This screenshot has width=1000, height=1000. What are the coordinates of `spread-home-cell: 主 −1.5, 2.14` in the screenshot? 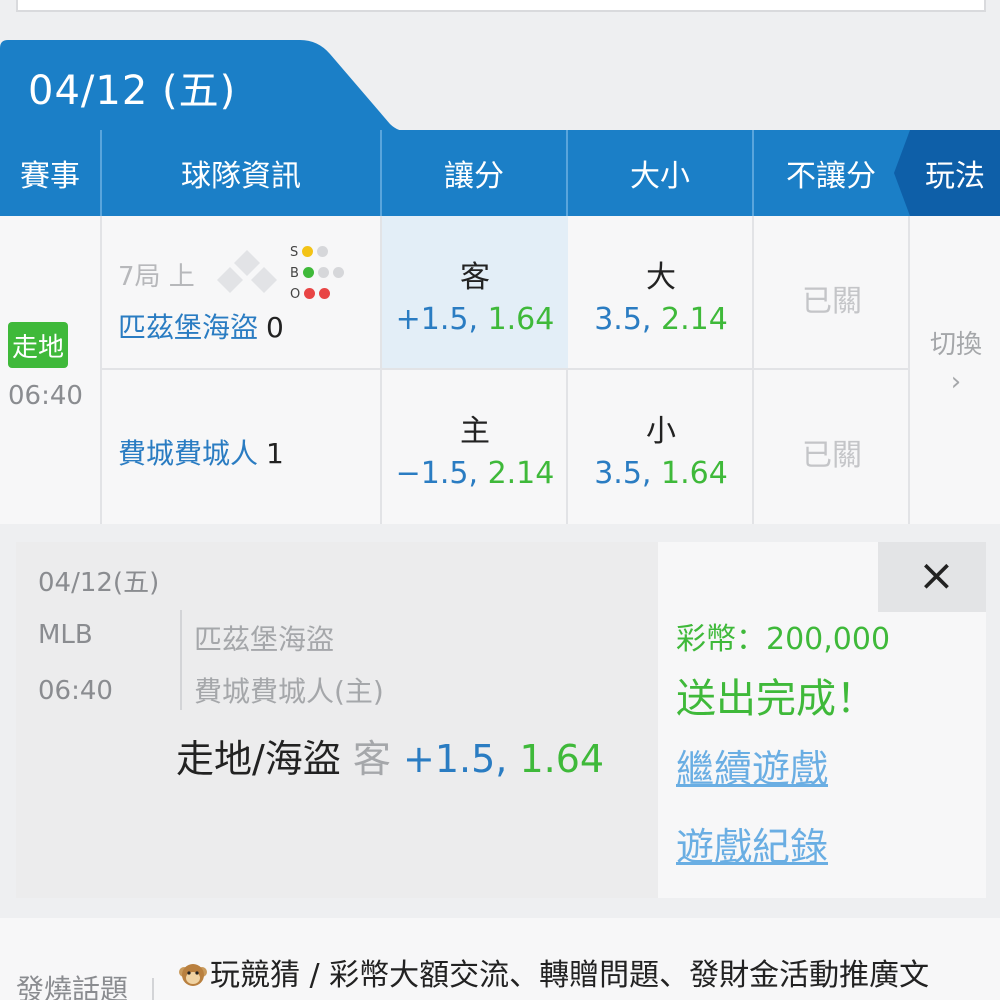 It's located at (475, 446).